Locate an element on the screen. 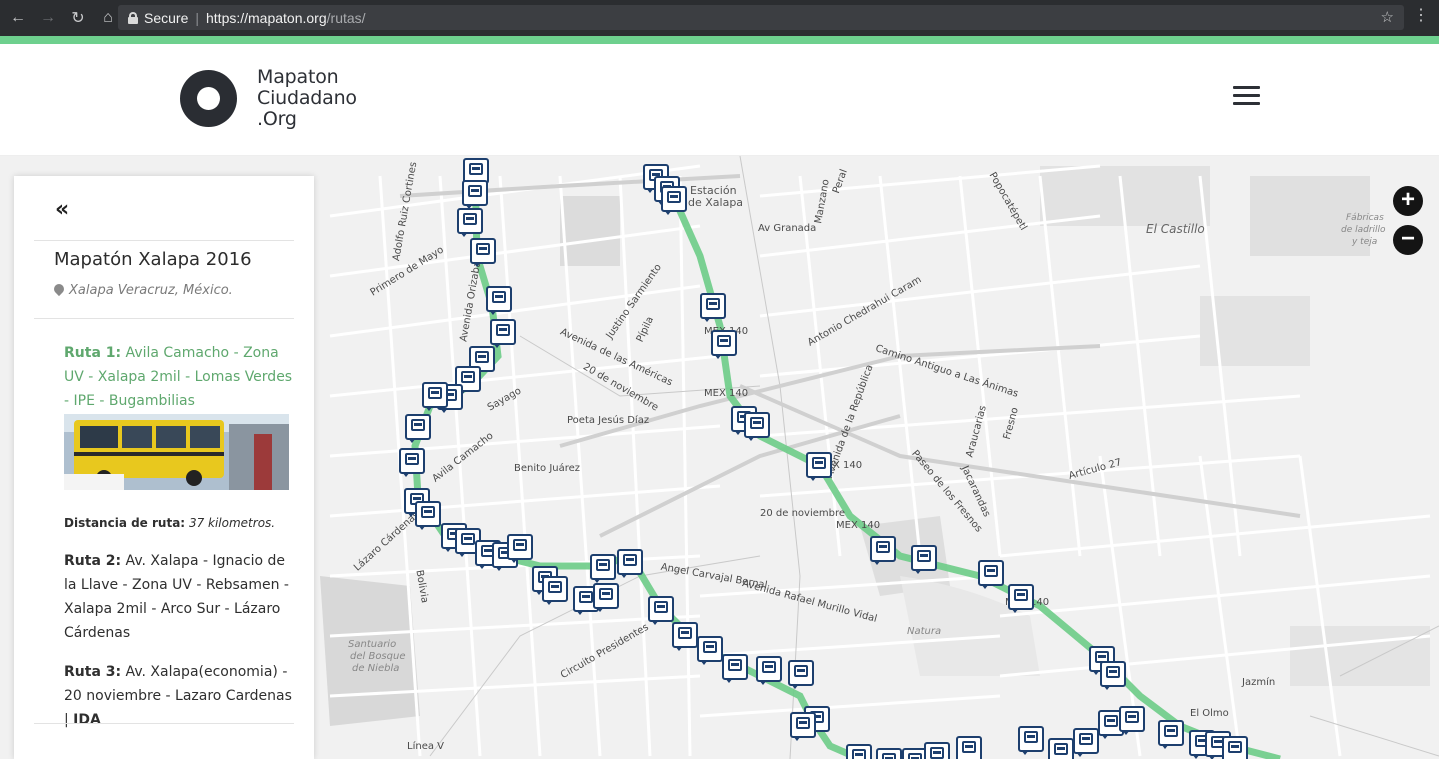  map-label-linea-v: Línea V is located at coordinates (425, 746).